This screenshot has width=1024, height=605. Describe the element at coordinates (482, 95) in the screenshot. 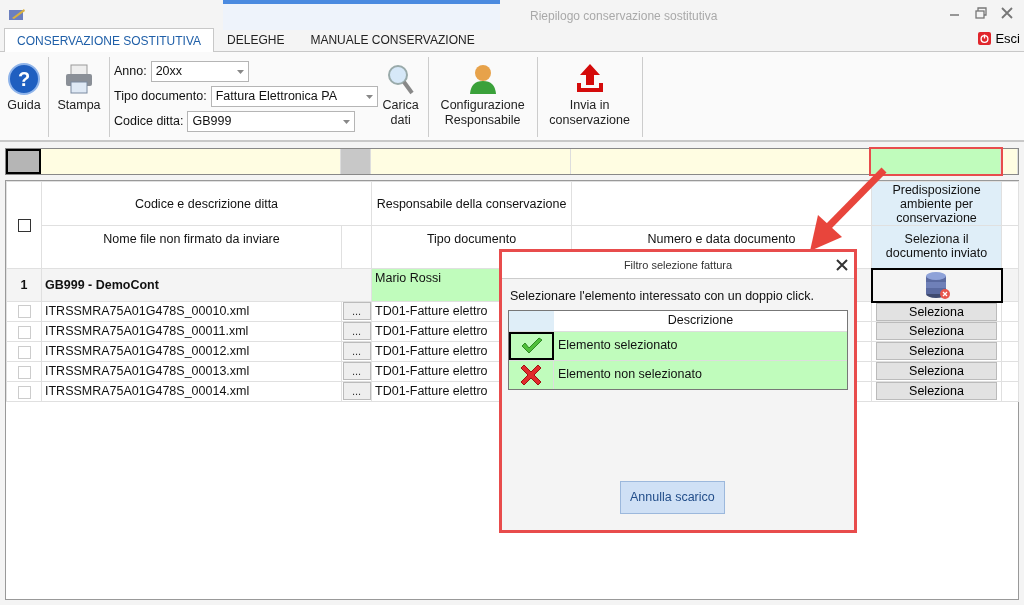

I see `toolbar-button: Configurazione Responsabile` at that location.